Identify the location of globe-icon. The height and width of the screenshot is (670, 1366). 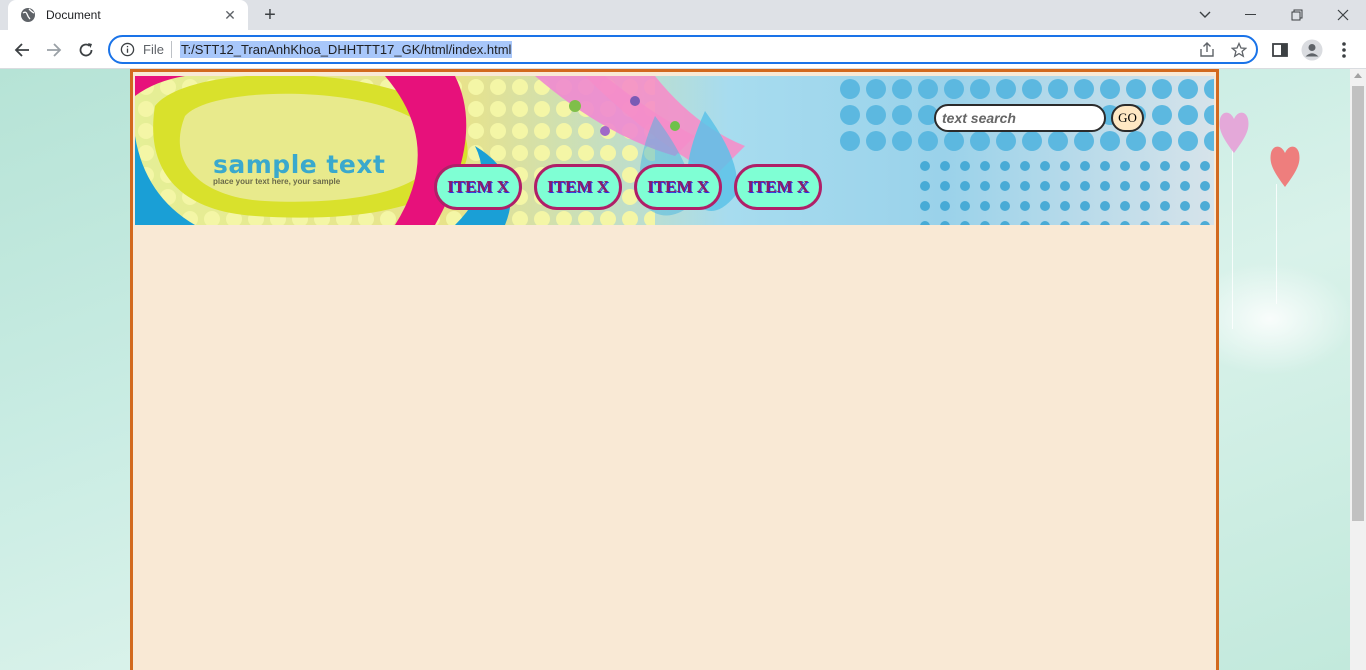
(28, 15).